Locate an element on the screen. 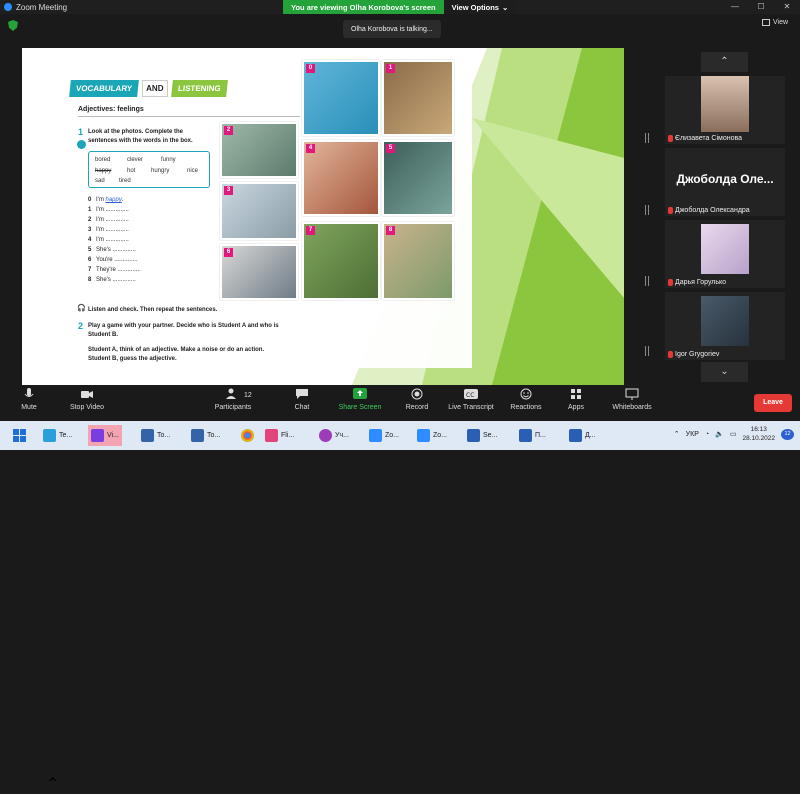 The width and height of the screenshot is (800, 794). participant-tile: Джоболда Оле... Джоболда Олександра is located at coordinates (725, 182).